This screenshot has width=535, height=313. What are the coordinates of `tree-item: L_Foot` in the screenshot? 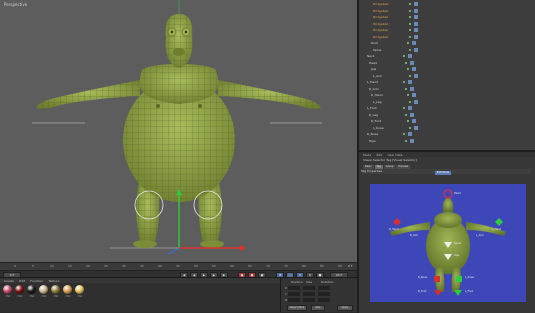 It's located at (397, 108).